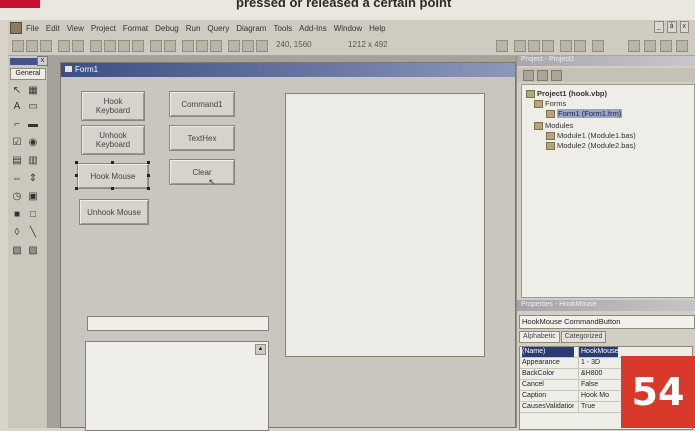 This screenshot has width=695, height=431. Describe the element at coordinates (17, 107) in the screenshot. I see `label-icon: A` at that location.